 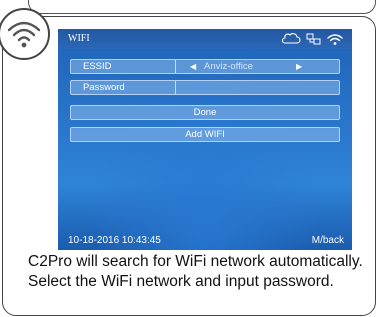 I want to click on top-card-outline, so click(x=202, y=7).